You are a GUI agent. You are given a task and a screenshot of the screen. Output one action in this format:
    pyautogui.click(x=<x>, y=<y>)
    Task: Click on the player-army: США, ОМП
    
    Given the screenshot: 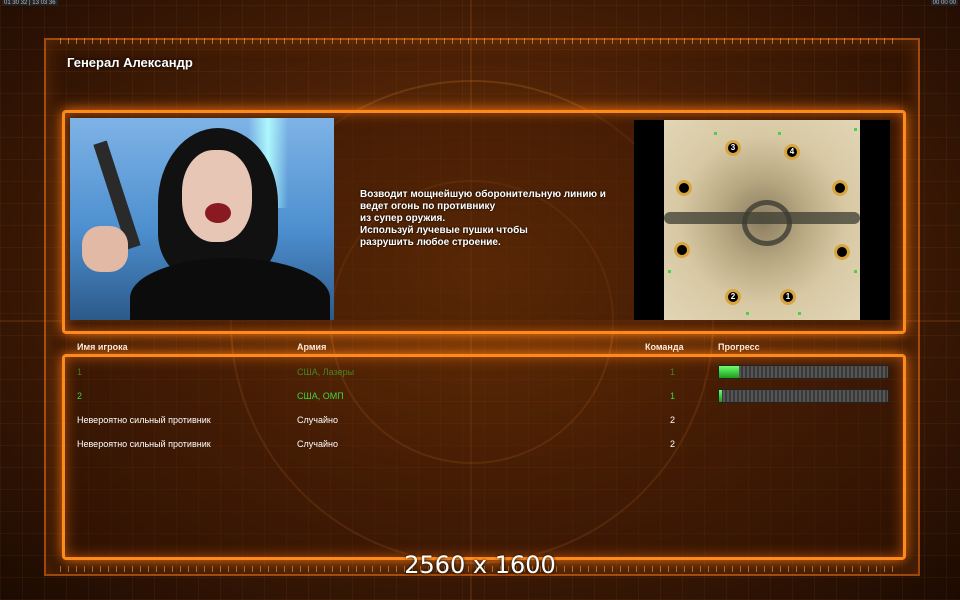 What is the action you would take?
    pyautogui.click(x=320, y=396)
    